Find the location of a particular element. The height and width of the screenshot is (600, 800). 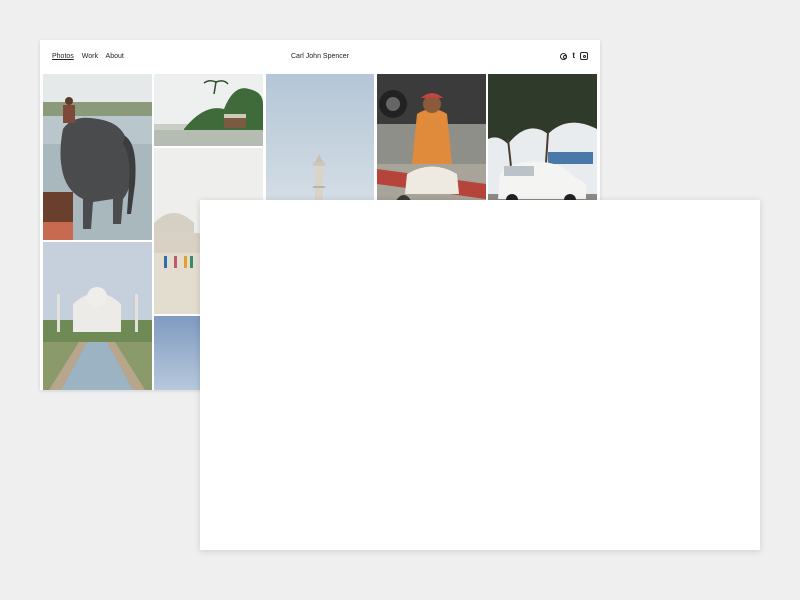

photo-elephant is located at coordinates (97, 157).